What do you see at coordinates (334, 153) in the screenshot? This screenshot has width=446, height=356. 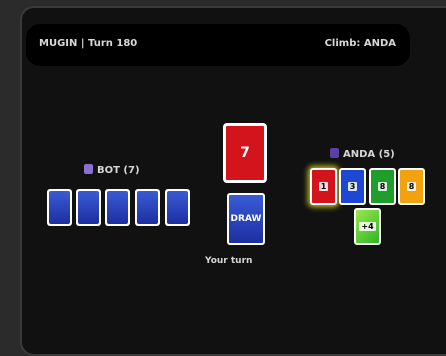 I see `player-avatar-icon` at bounding box center [334, 153].